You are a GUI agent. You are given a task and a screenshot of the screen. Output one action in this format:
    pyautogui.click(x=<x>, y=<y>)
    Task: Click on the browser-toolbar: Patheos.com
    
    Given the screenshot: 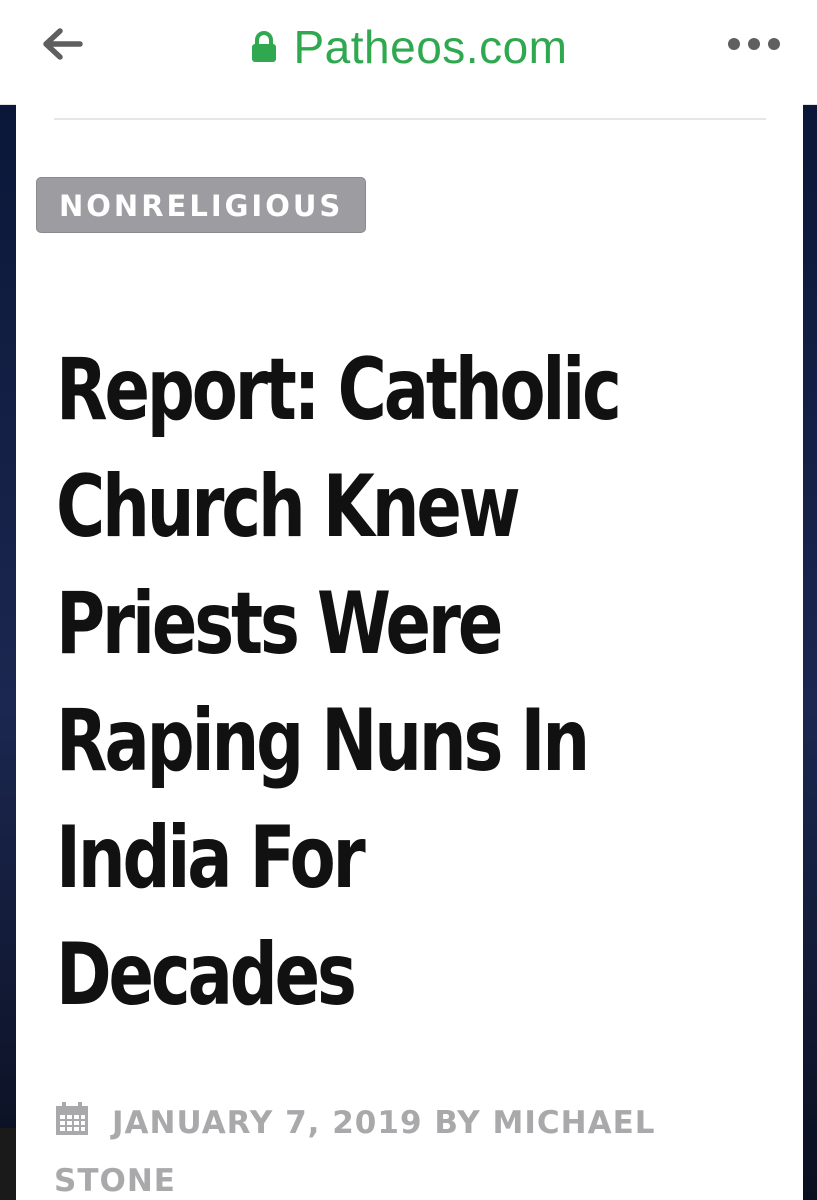 What is the action you would take?
    pyautogui.click(x=408, y=52)
    